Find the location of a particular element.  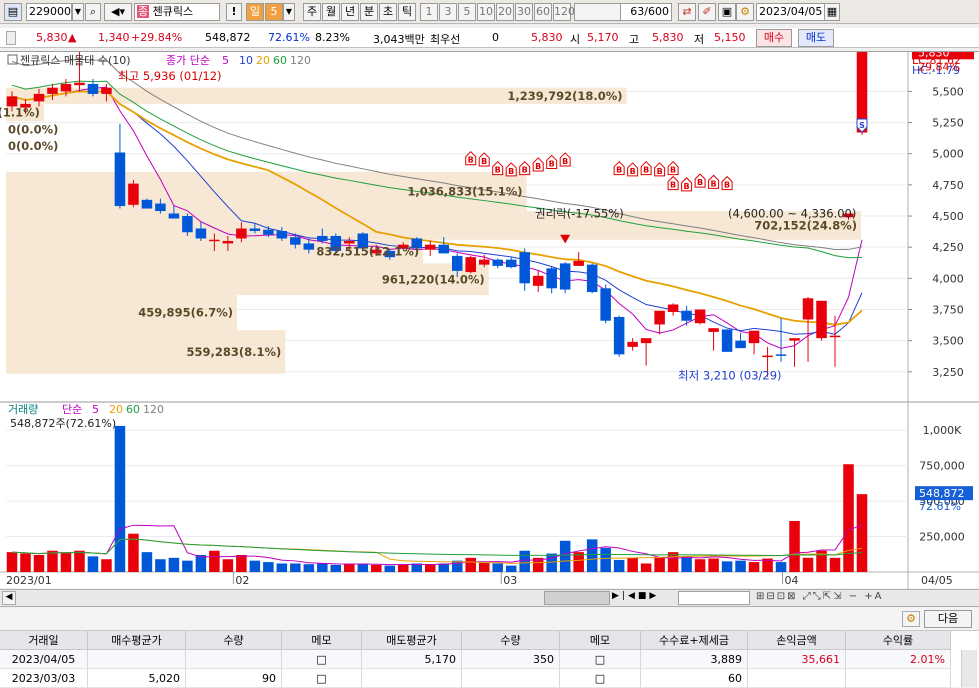

interval-5-button: 5 is located at coordinates (467, 12).